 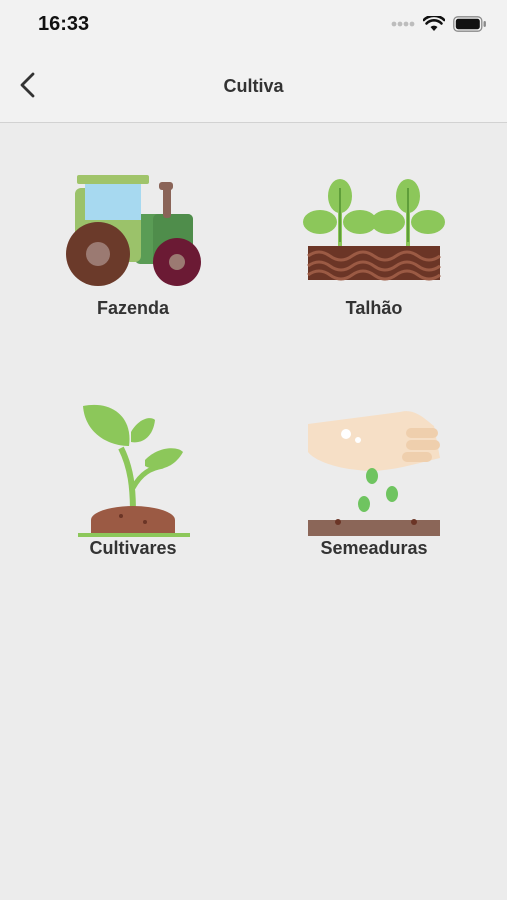 What do you see at coordinates (134, 470) in the screenshot?
I see `sprout-icon` at bounding box center [134, 470].